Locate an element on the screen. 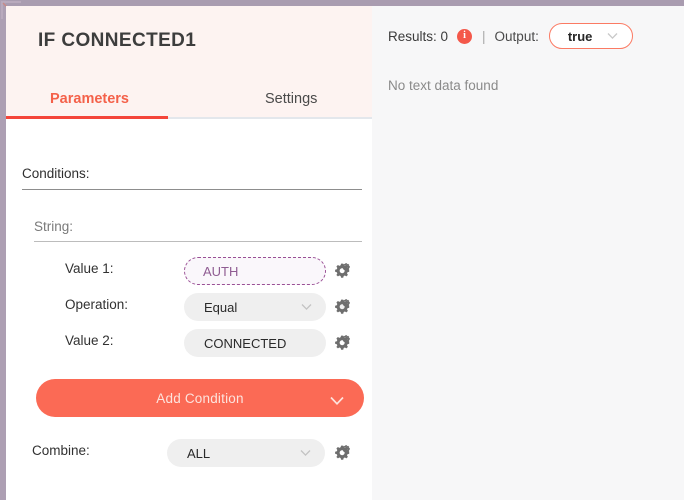 The width and height of the screenshot is (684, 500). combine-label: Combine: is located at coordinates (61, 450).